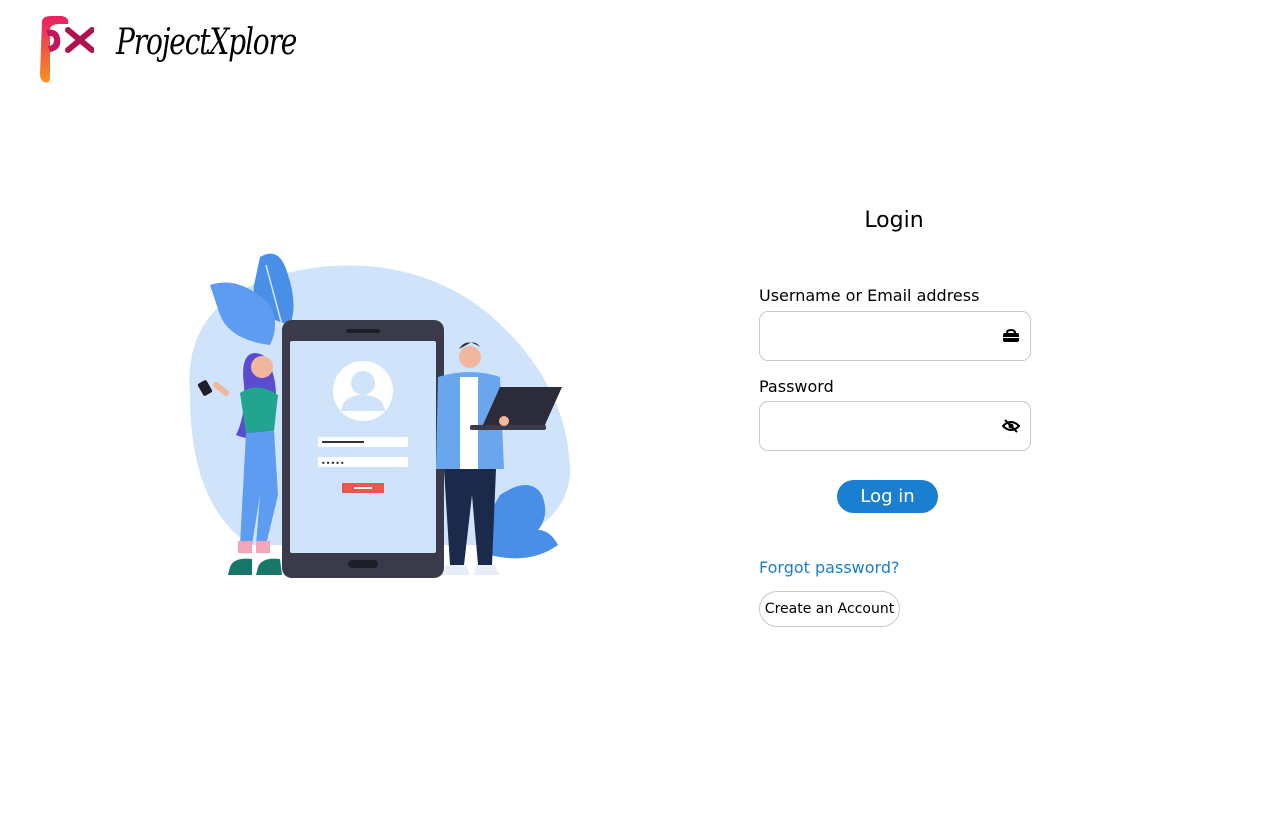 Image resolution: width=1278 pixels, height=832 pixels. I want to click on username-label: Username or Email address, so click(869, 295).